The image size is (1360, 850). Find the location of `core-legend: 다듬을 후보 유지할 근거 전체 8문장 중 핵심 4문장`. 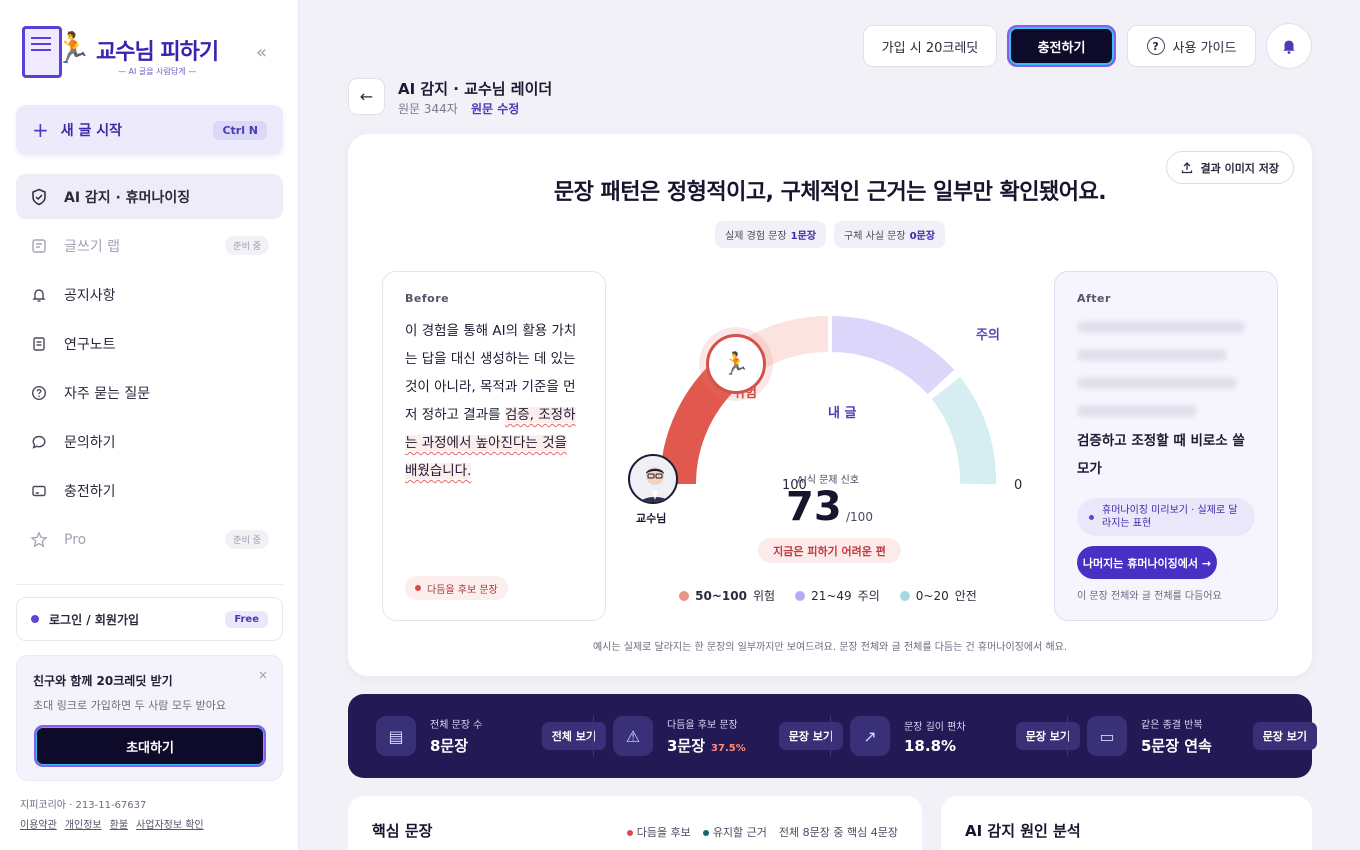

core-legend: 다듬을 후보 유지할 근거 전체 8문장 중 핵심 4문장 is located at coordinates (762, 832).